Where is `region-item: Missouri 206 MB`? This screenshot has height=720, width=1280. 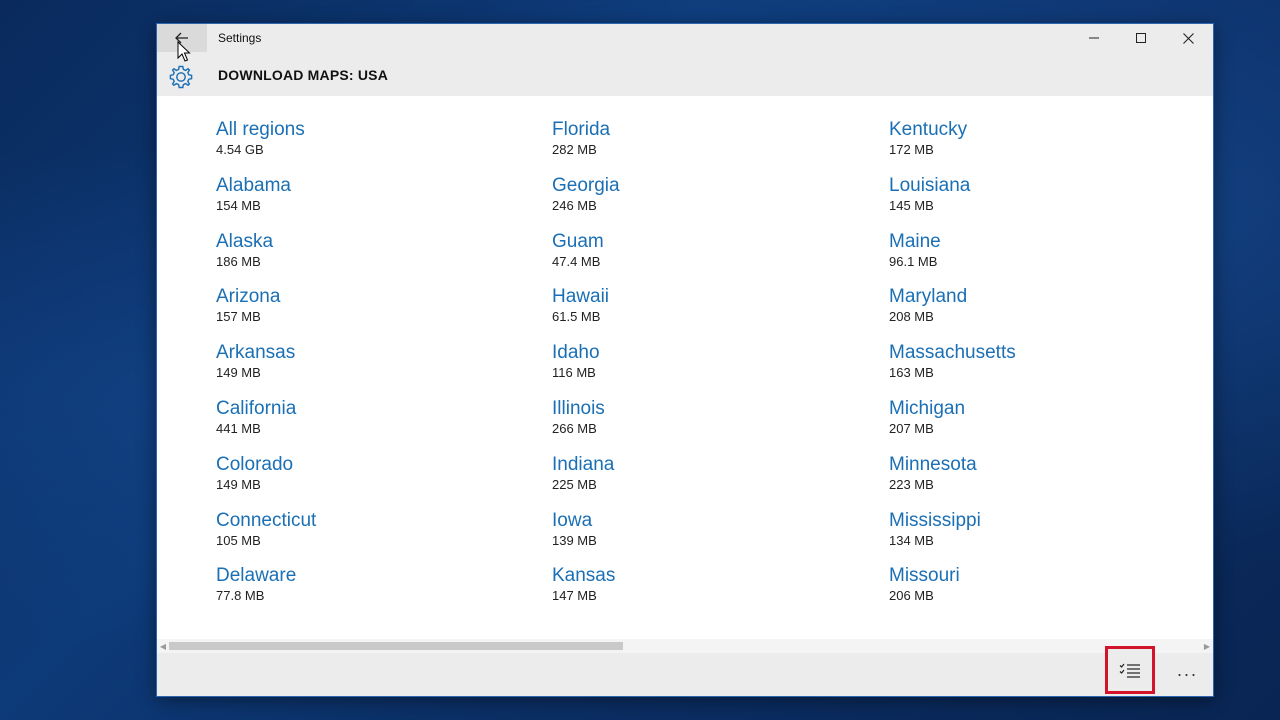
region-item: Missouri 206 MB is located at coordinates (1039, 592).